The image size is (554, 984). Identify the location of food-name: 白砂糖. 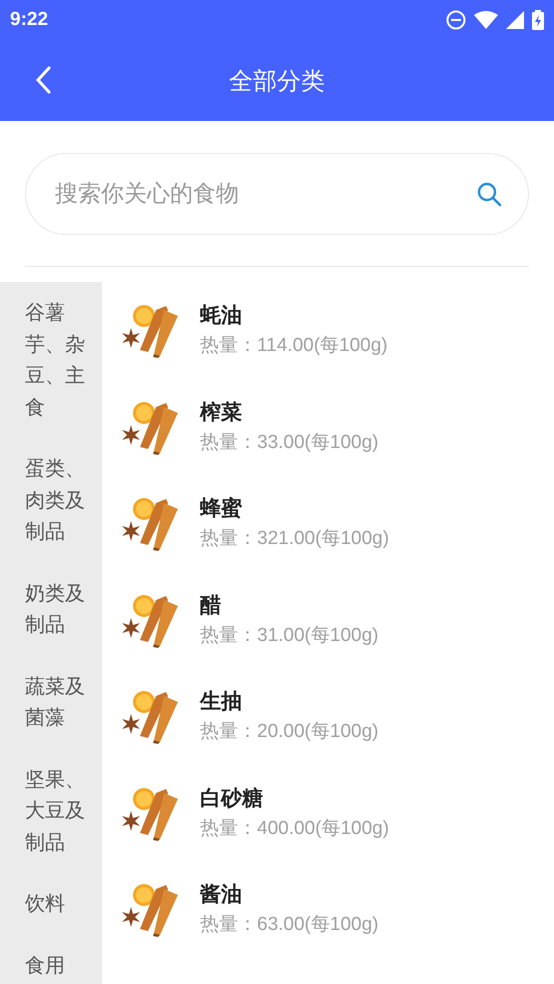
(295, 798).